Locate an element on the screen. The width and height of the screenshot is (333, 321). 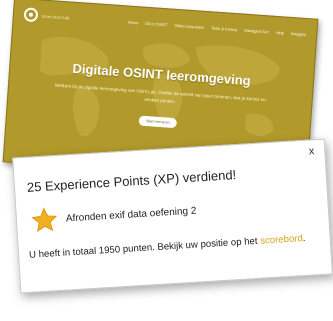
menu-item-help: Help is located at coordinates (280, 32).